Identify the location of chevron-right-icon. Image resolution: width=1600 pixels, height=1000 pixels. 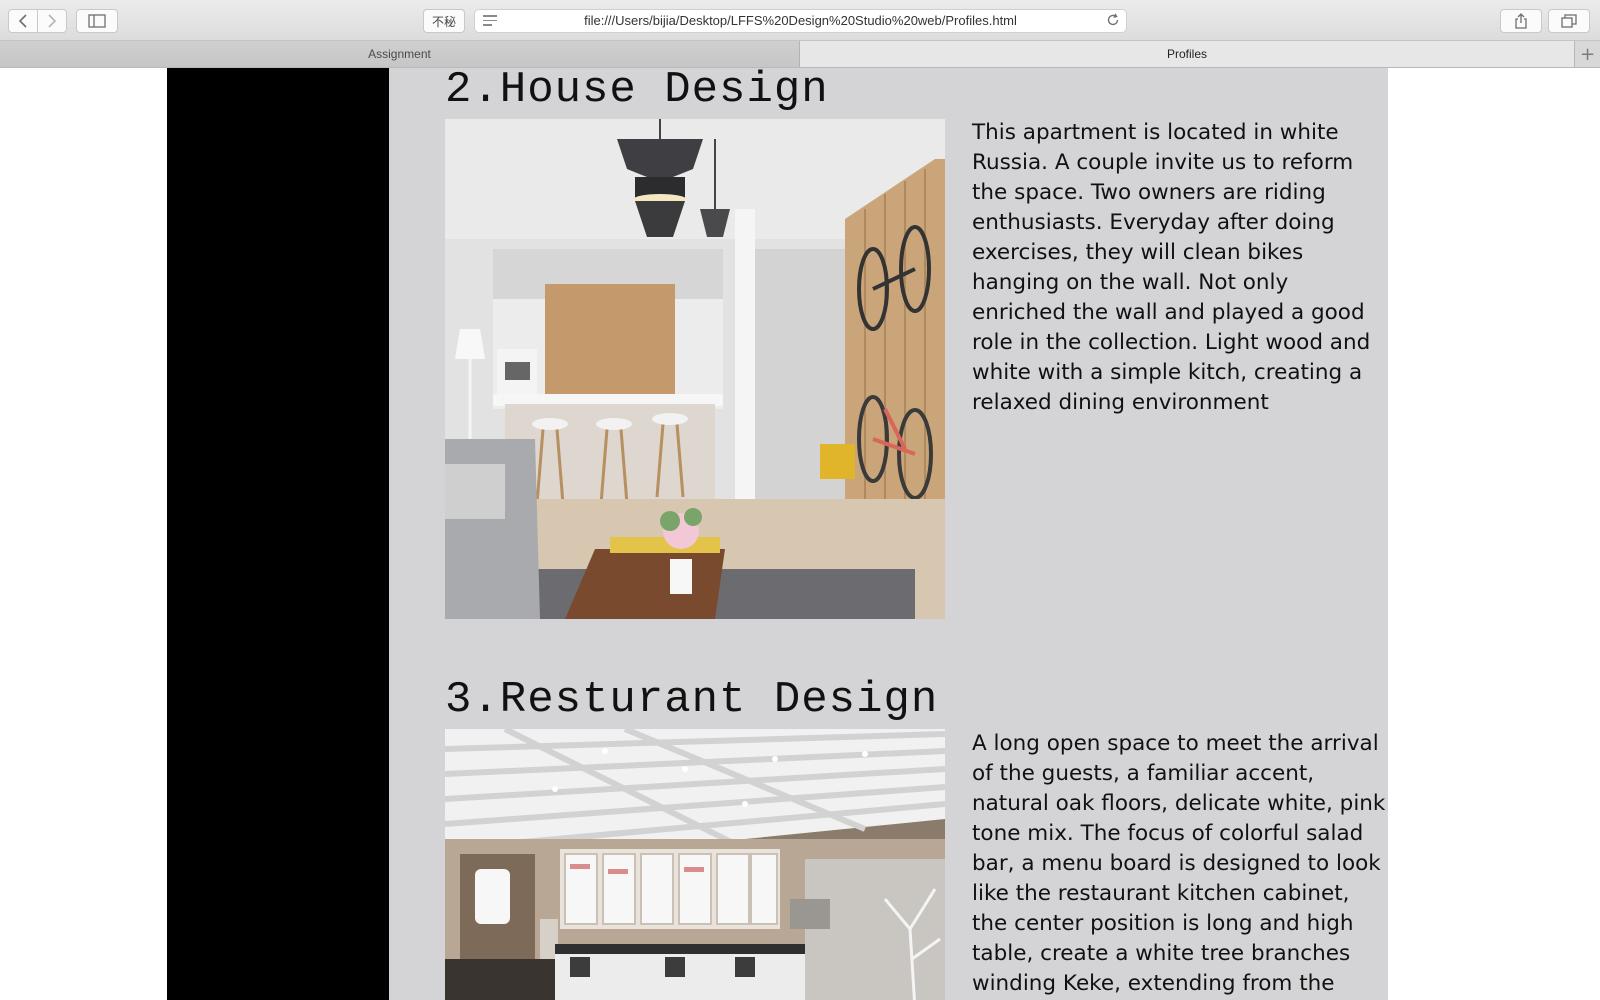
(52, 21).